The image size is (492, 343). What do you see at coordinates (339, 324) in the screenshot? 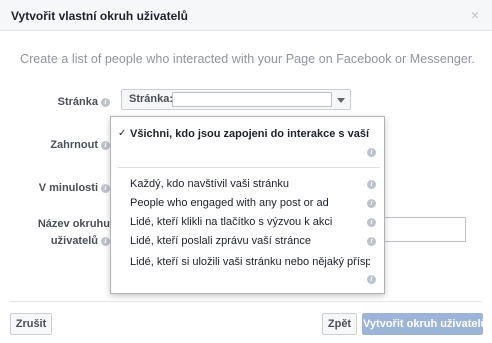
I see `back-button: Zpět` at bounding box center [339, 324].